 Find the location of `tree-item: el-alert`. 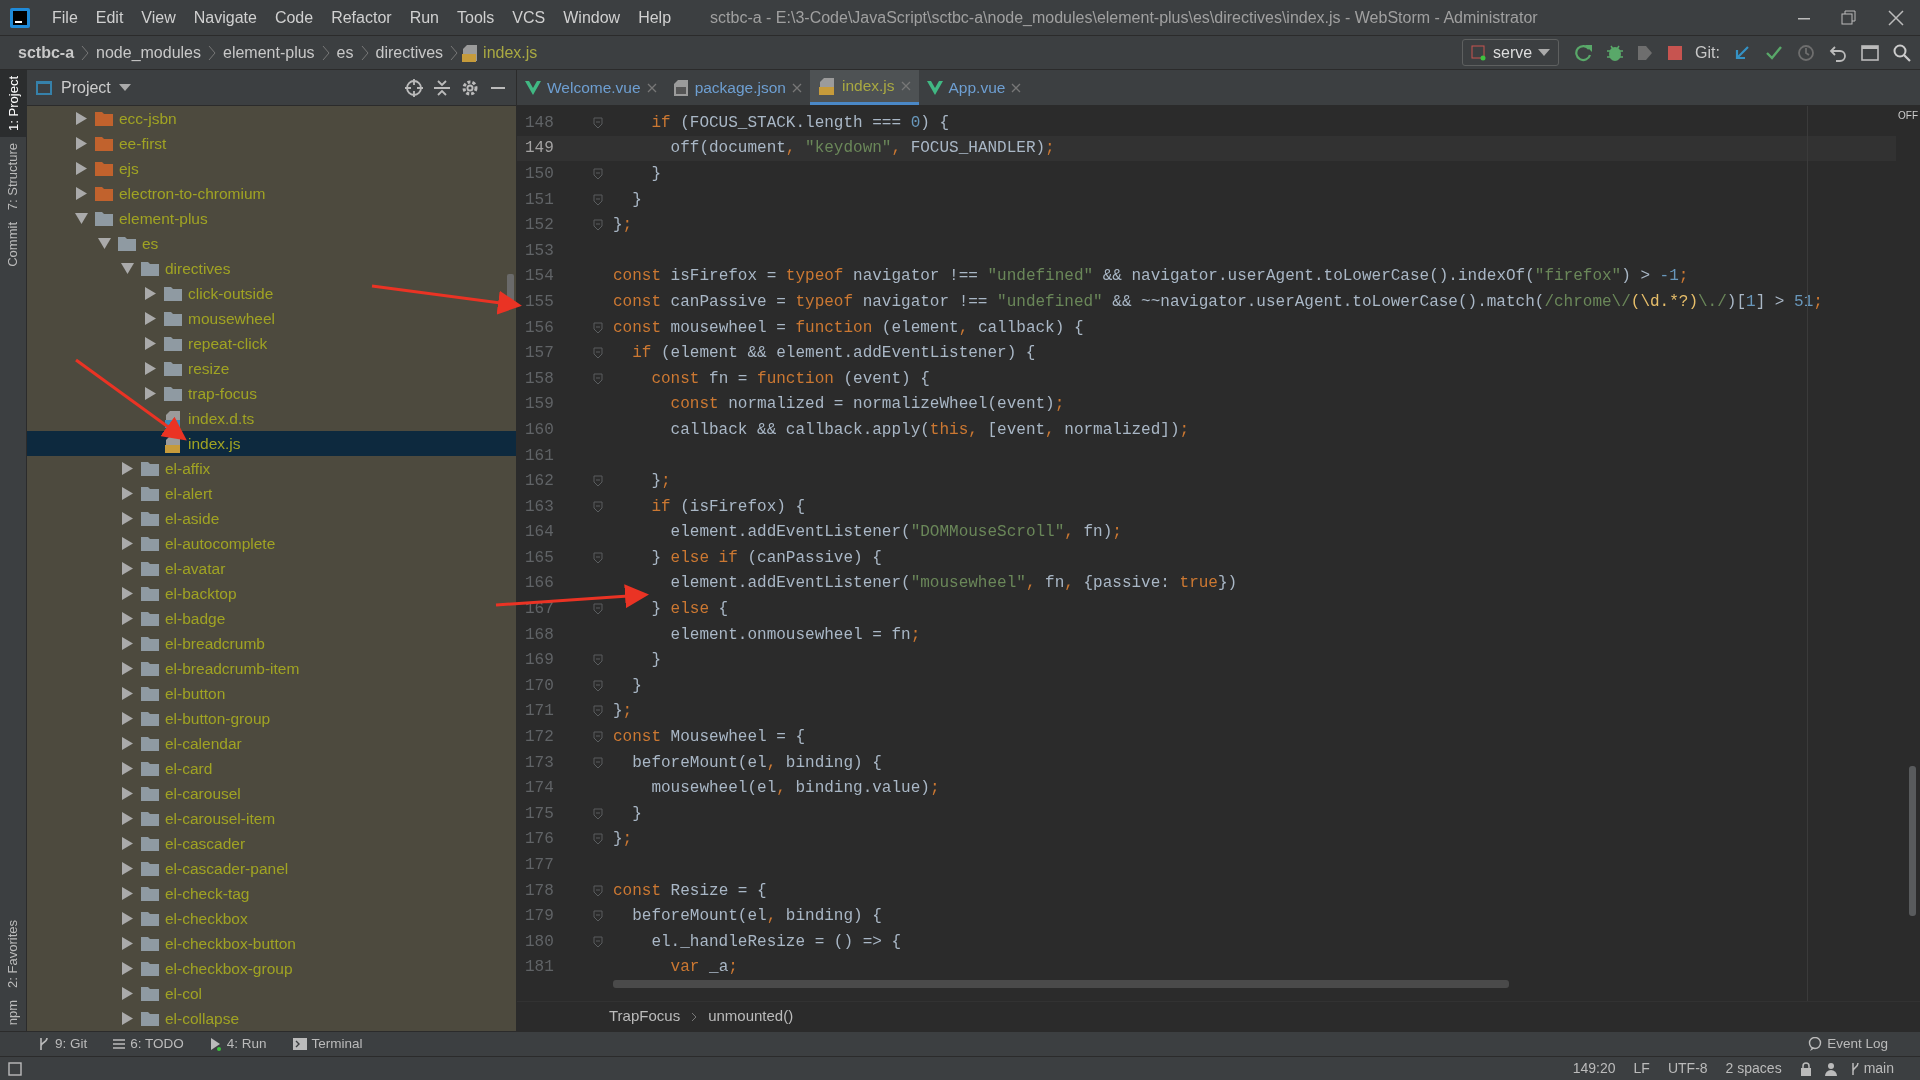

tree-item: el-alert is located at coordinates (271, 493).